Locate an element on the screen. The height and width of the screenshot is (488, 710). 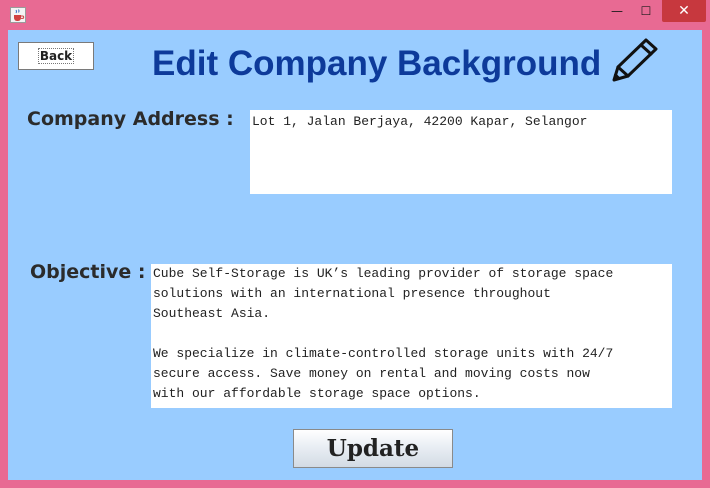
pencil-icon is located at coordinates (635, 60).